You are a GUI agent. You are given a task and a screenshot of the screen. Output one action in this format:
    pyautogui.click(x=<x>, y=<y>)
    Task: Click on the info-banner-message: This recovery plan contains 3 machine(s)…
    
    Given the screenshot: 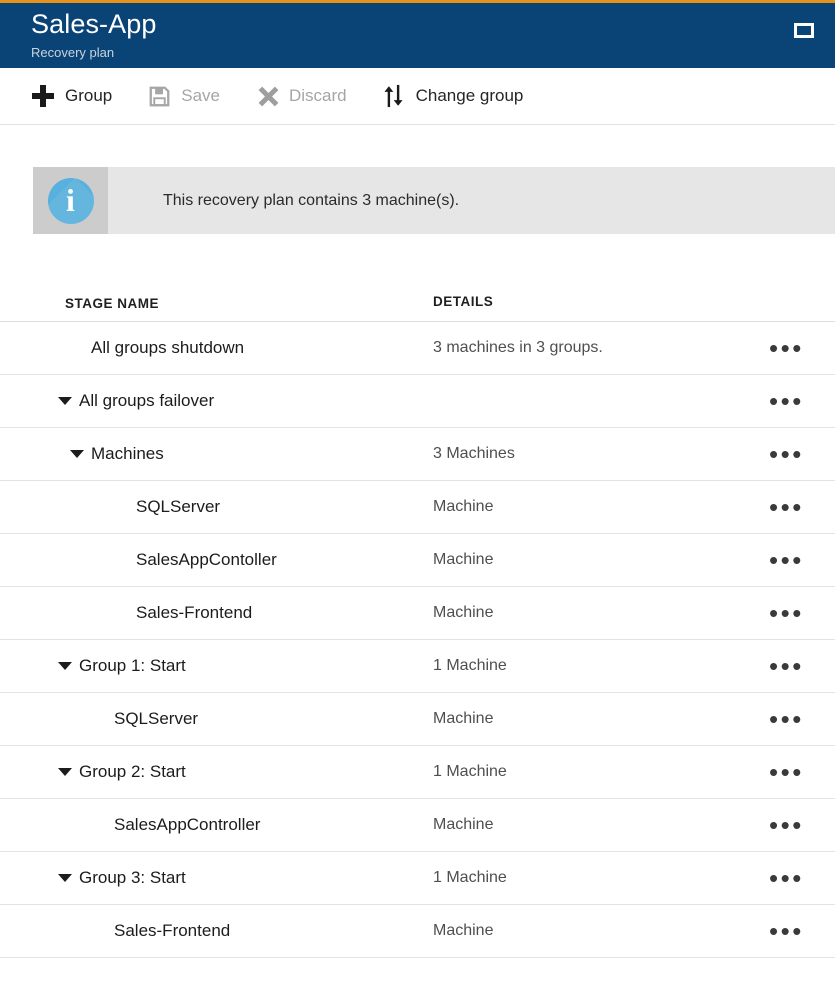 What is the action you would take?
    pyautogui.click(x=311, y=200)
    